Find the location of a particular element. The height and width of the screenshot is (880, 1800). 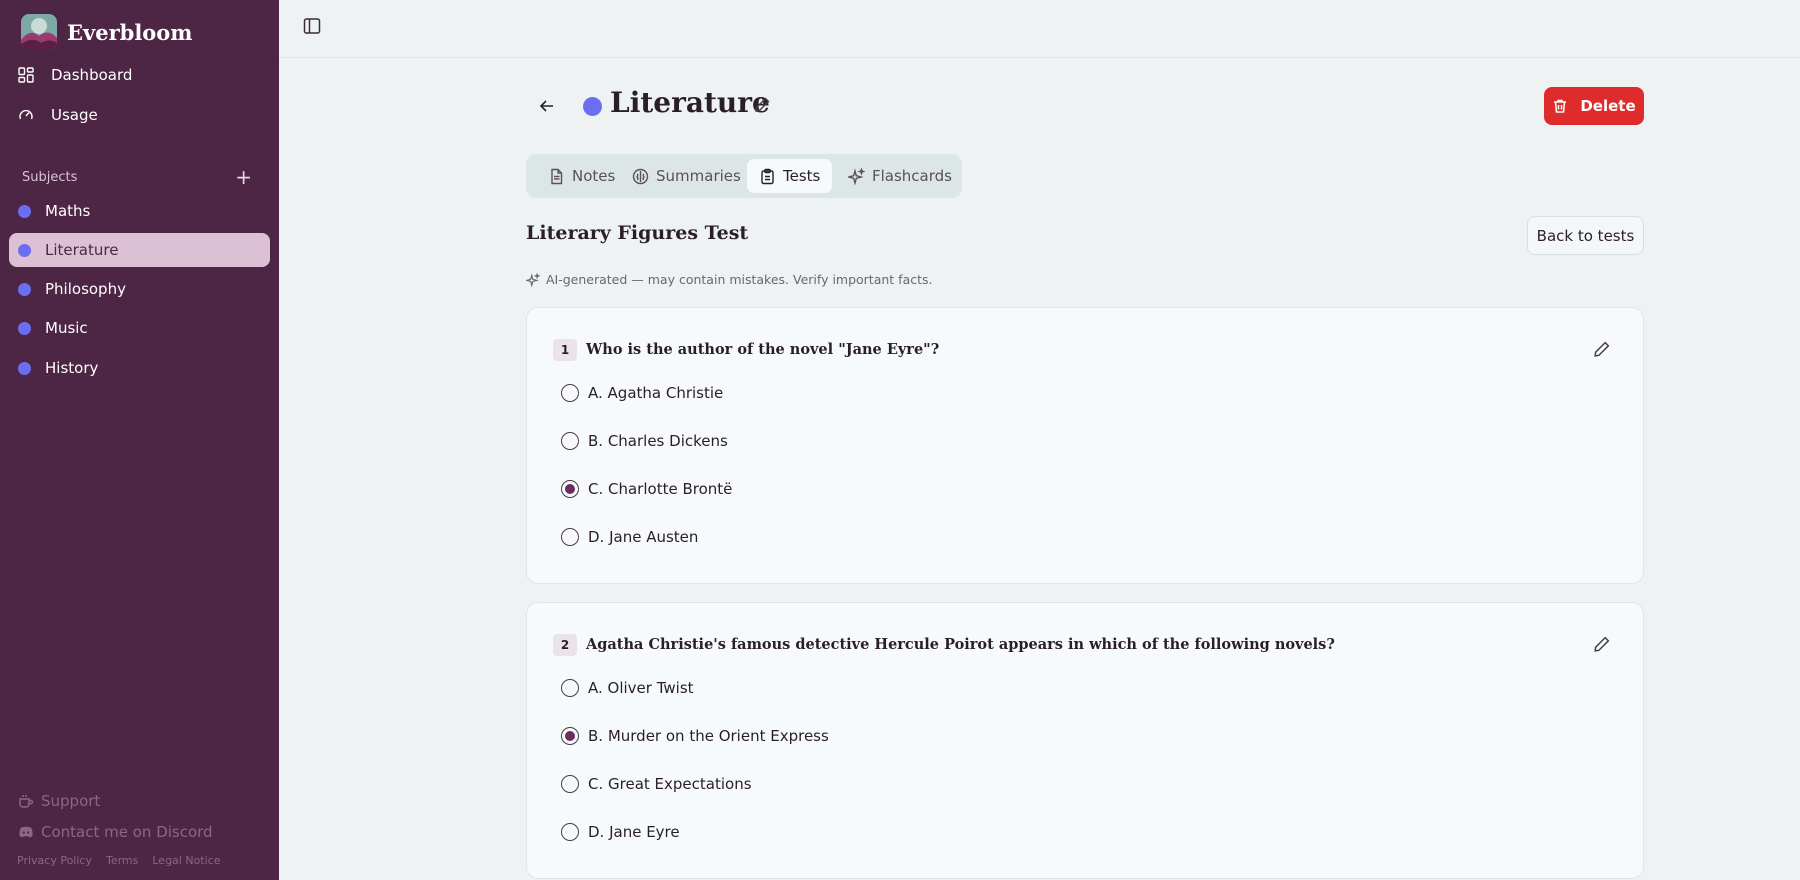

answer-option: C. Great Expectations is located at coordinates (656, 784).